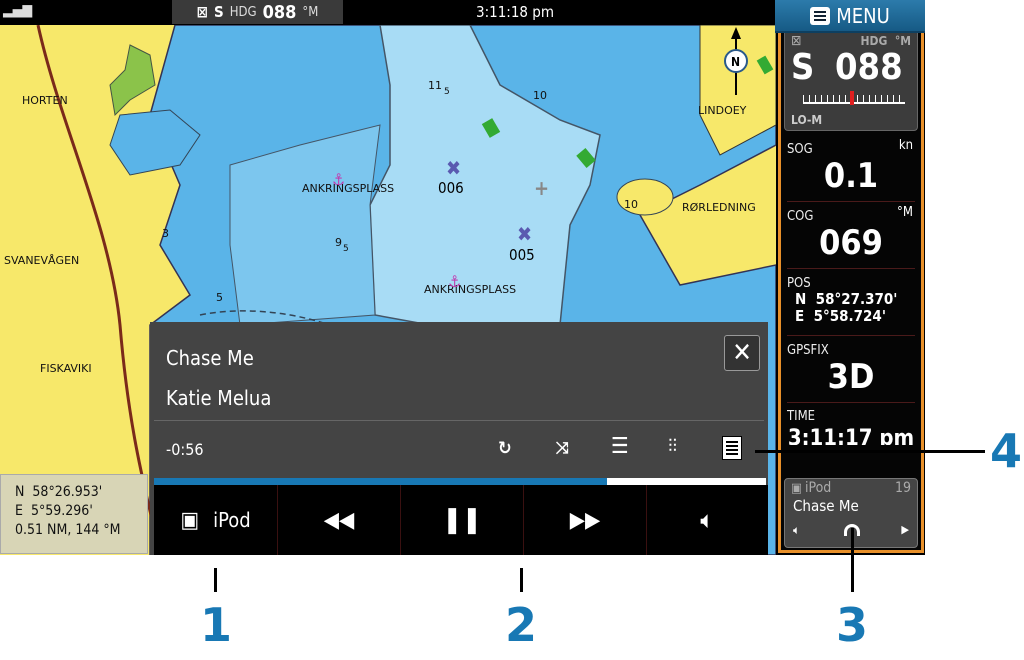 Image resolution: width=1024 pixels, height=660 pixels. I want to click on menu-button: MENU, so click(850, 16).